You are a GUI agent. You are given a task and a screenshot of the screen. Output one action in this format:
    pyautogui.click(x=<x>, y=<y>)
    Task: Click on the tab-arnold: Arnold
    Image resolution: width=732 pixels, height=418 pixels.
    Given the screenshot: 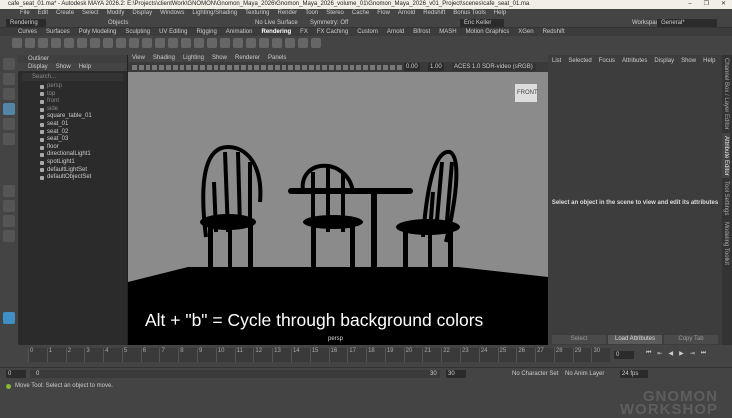 What is the action you would take?
    pyautogui.click(x=395, y=32)
    